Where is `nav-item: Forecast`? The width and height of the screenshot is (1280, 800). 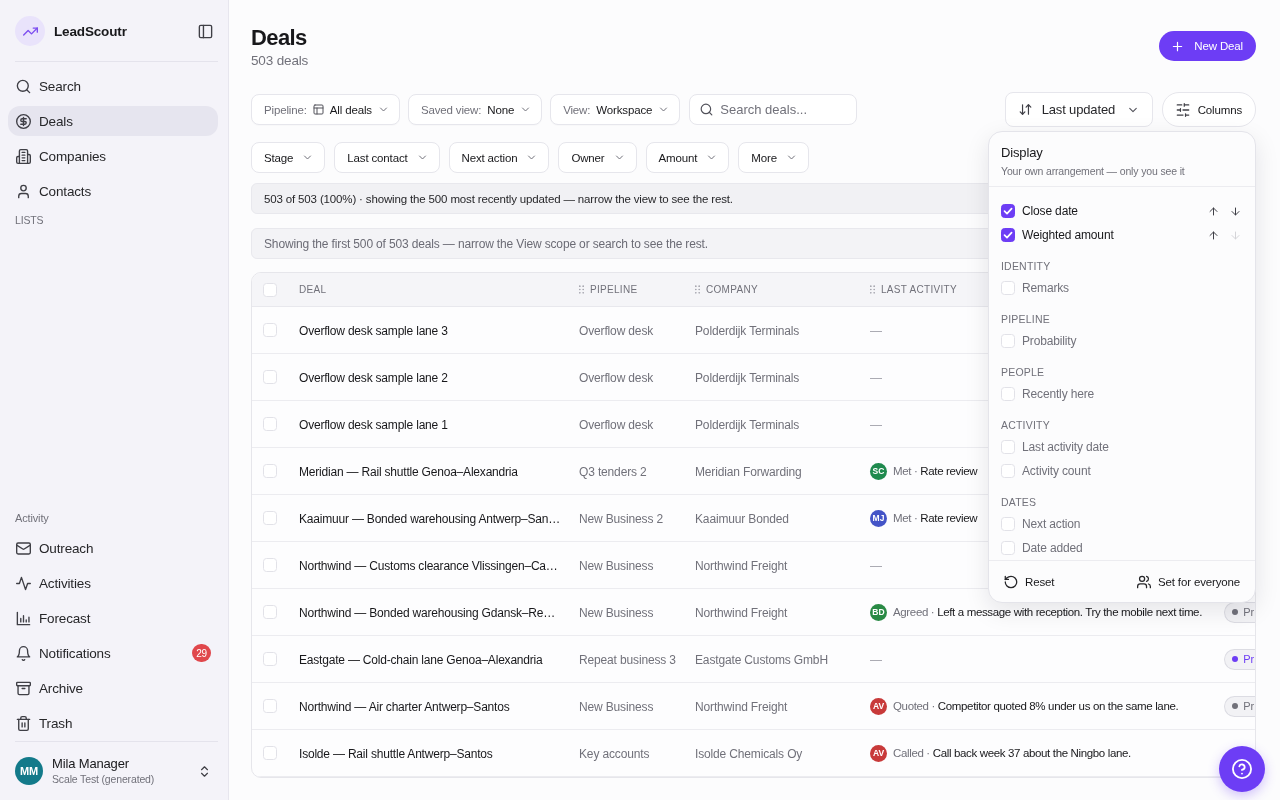
nav-item: Forecast is located at coordinates (113, 618).